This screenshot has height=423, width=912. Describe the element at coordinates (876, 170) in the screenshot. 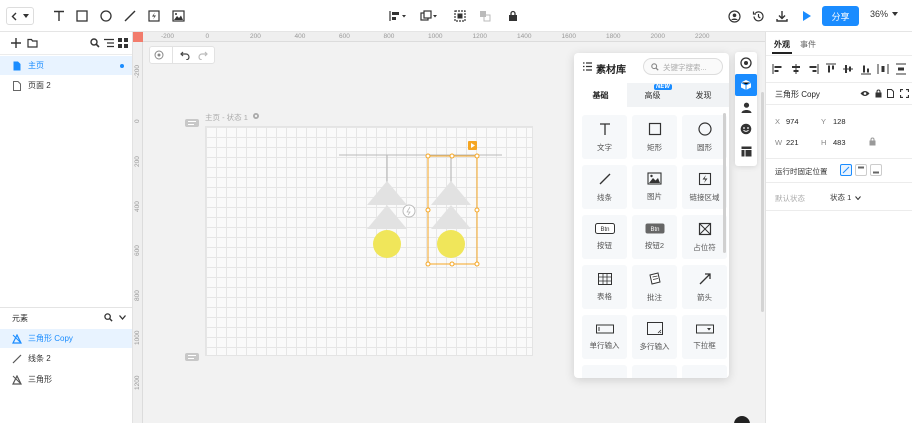

I see `fixed-bottom-option` at that location.